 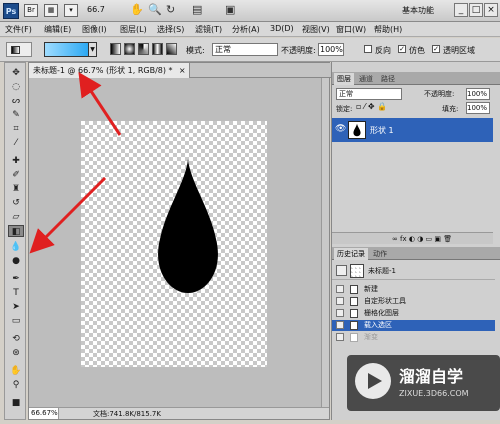 What do you see at coordinates (16, 231) in the screenshot?
I see `gradient-tool-icon: ◧` at bounding box center [16, 231].